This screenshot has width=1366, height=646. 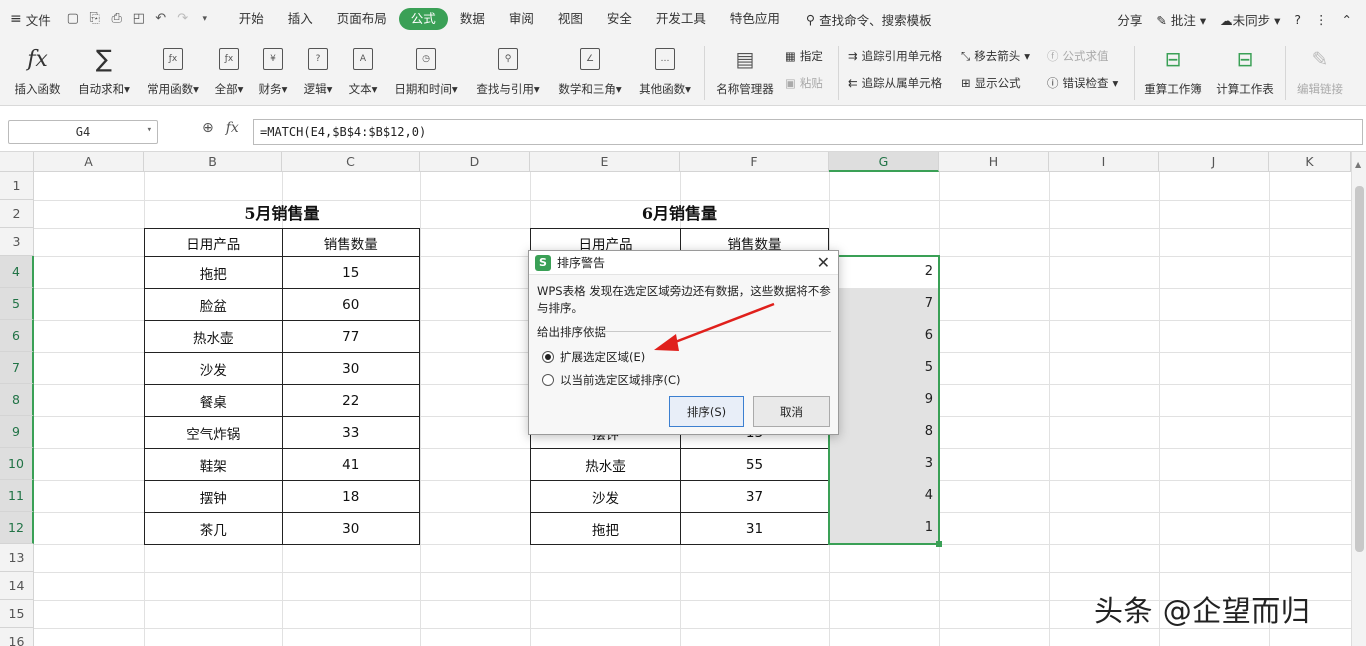 What do you see at coordinates (722, 324) in the screenshot?
I see `arrow-shaft` at bounding box center [722, 324].